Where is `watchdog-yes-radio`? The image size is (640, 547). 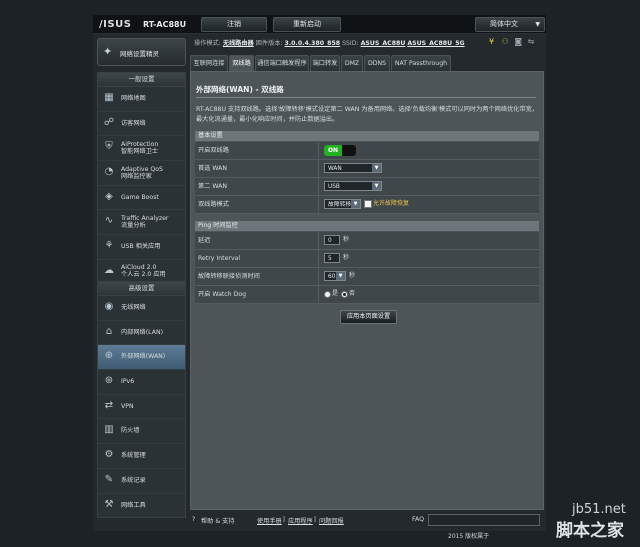 watchdog-yes-radio is located at coordinates (327, 294).